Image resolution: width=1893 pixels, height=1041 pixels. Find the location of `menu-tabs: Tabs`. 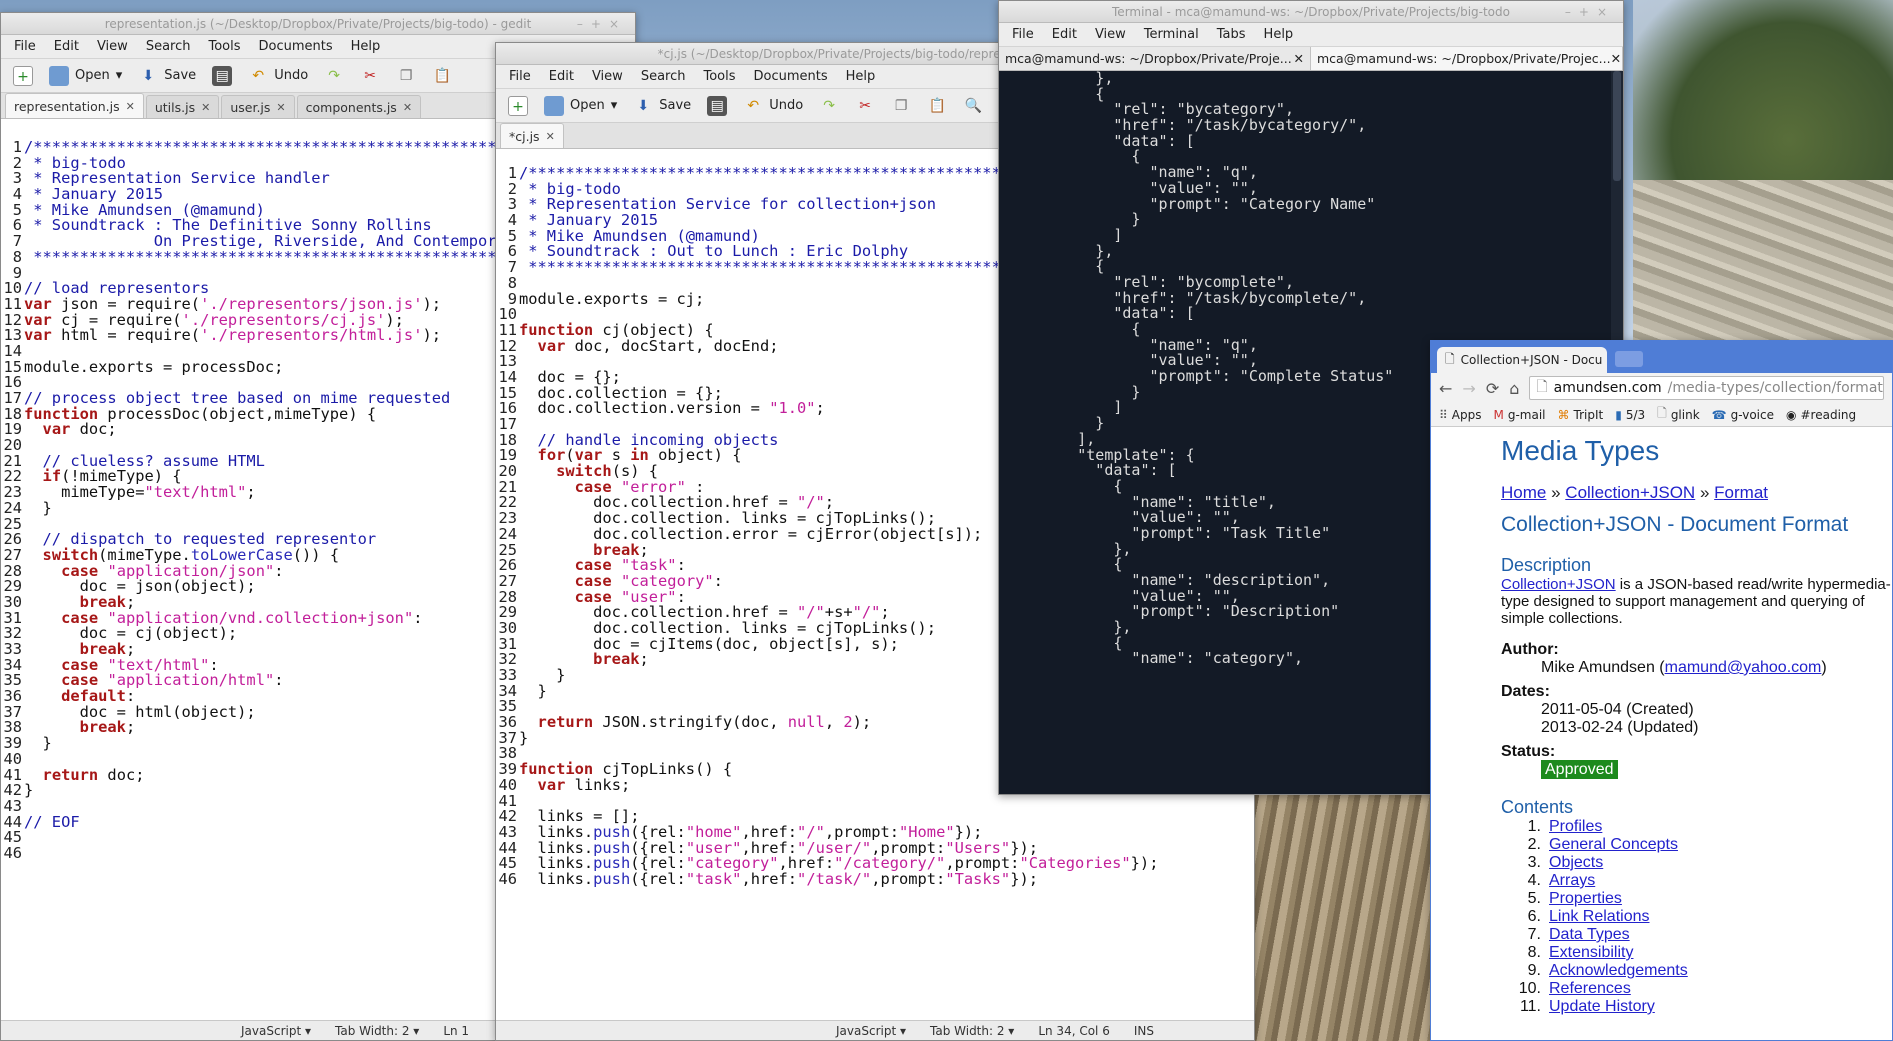

menu-tabs: Tabs is located at coordinates (1231, 34).